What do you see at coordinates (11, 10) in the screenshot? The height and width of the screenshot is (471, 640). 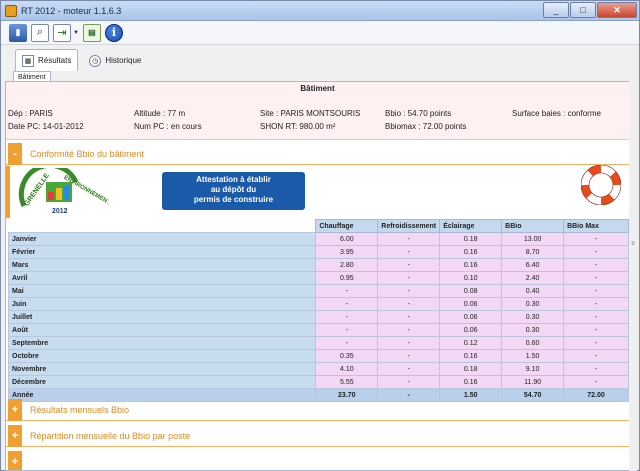 I see `app-icon` at bounding box center [11, 10].